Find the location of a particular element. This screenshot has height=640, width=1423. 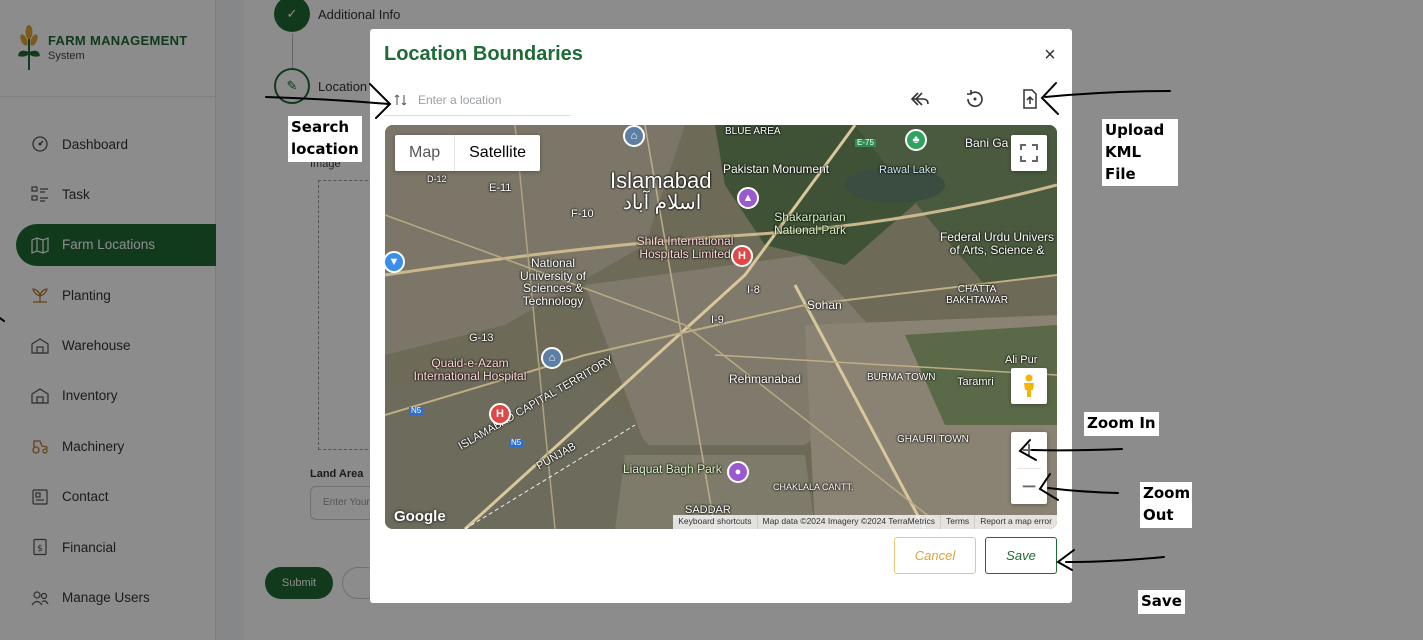

route-icon is located at coordinates (400, 99).